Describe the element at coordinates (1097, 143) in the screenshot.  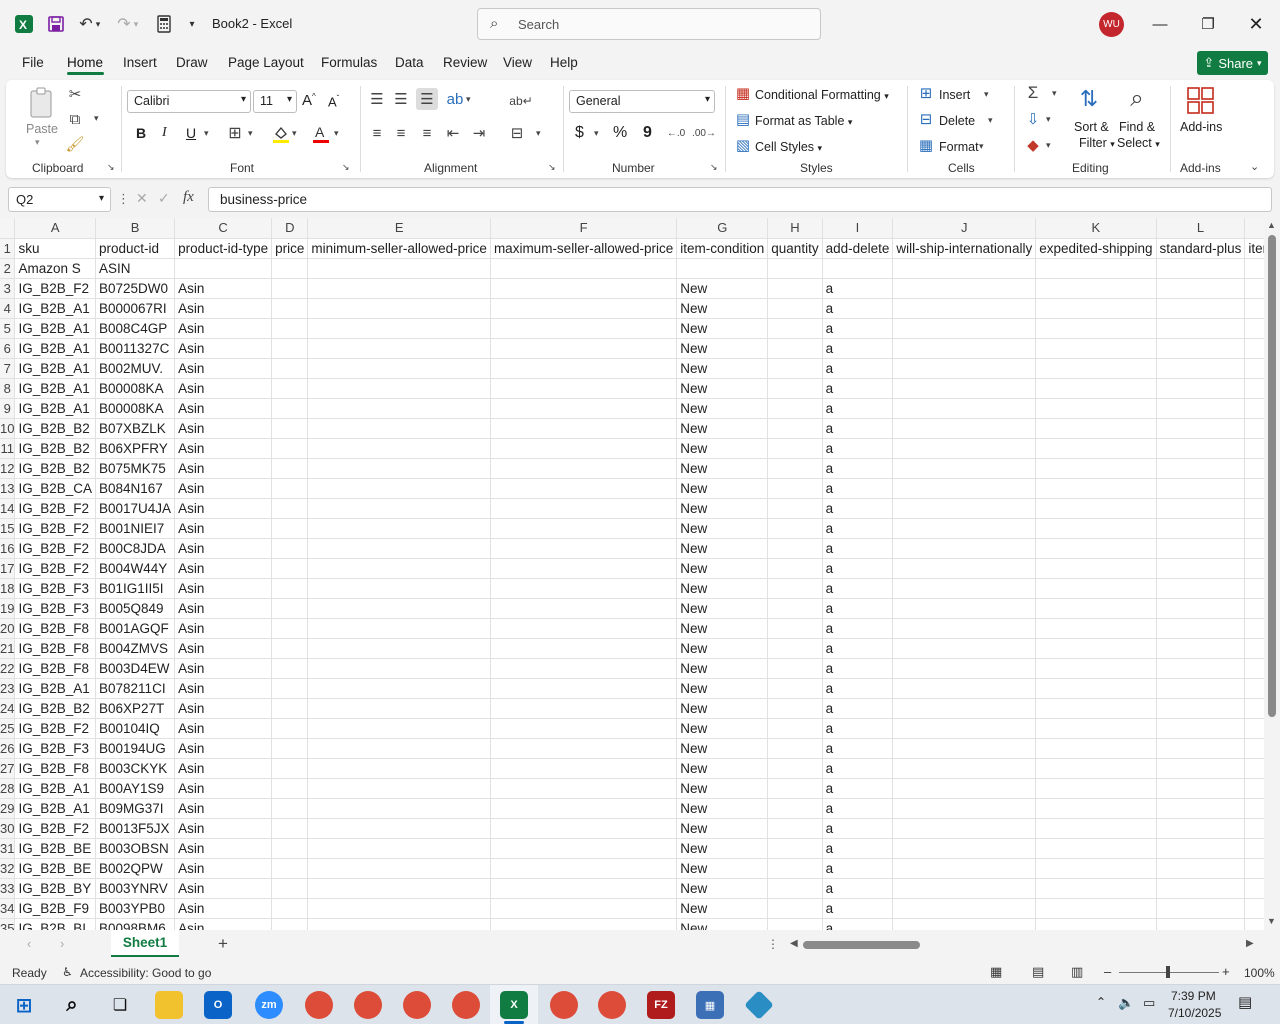
I see `sort-filter-label-2: Filter ▾` at that location.